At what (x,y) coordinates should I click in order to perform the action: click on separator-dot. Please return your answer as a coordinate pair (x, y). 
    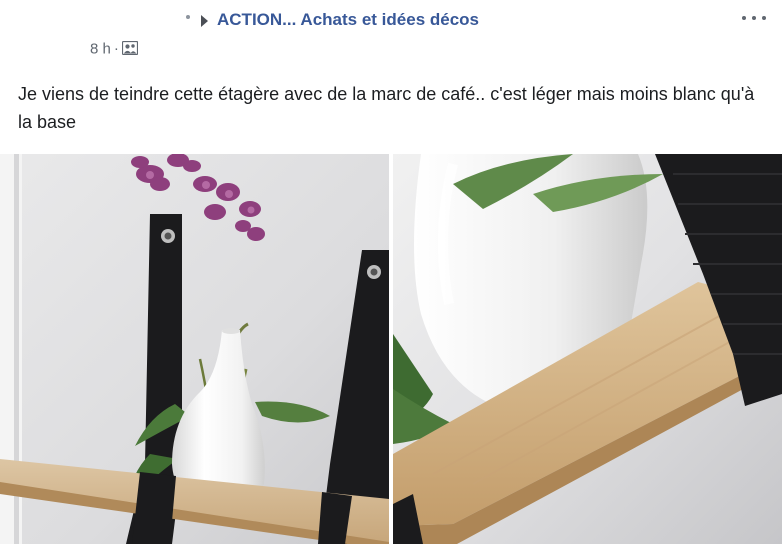
    Looking at the image, I should click on (188, 17).